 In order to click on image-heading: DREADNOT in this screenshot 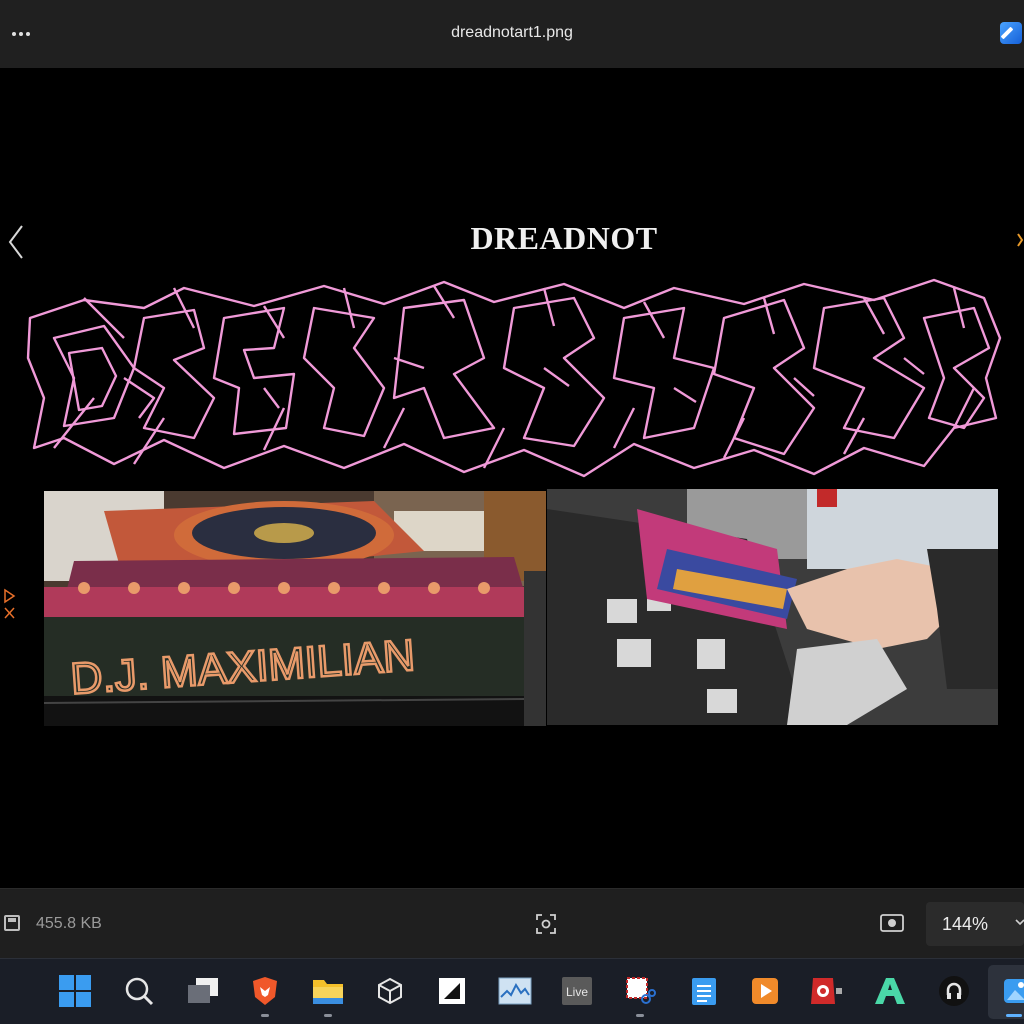, I will do `click(564, 238)`.